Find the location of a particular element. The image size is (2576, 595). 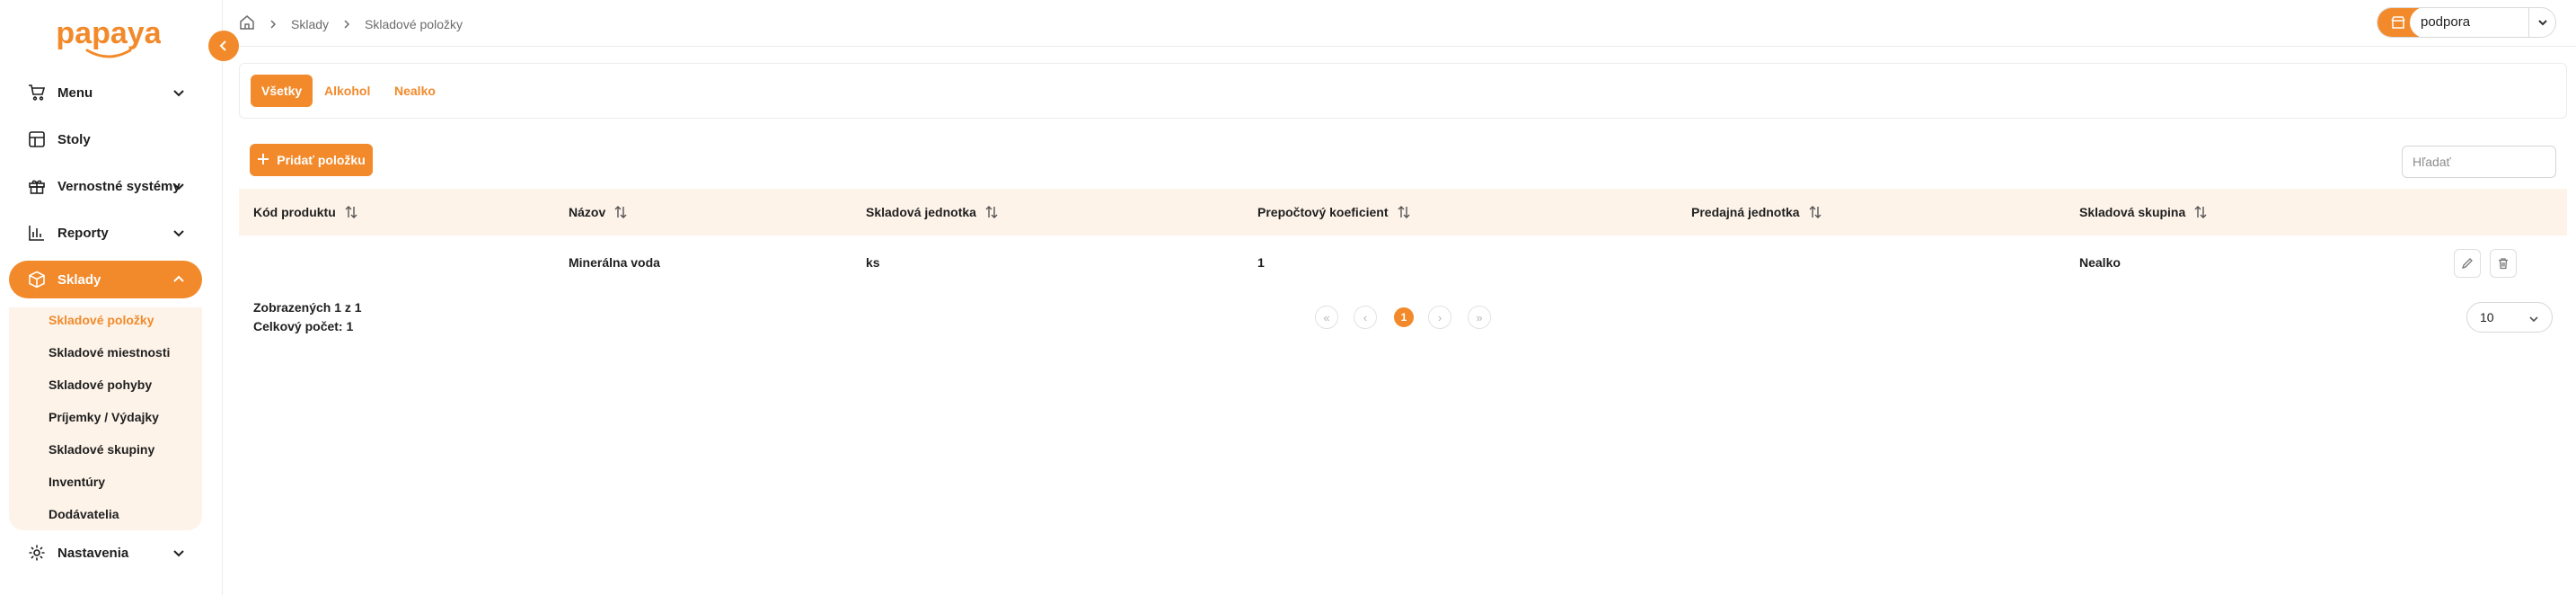

chevron-left-icon is located at coordinates (222, 45).